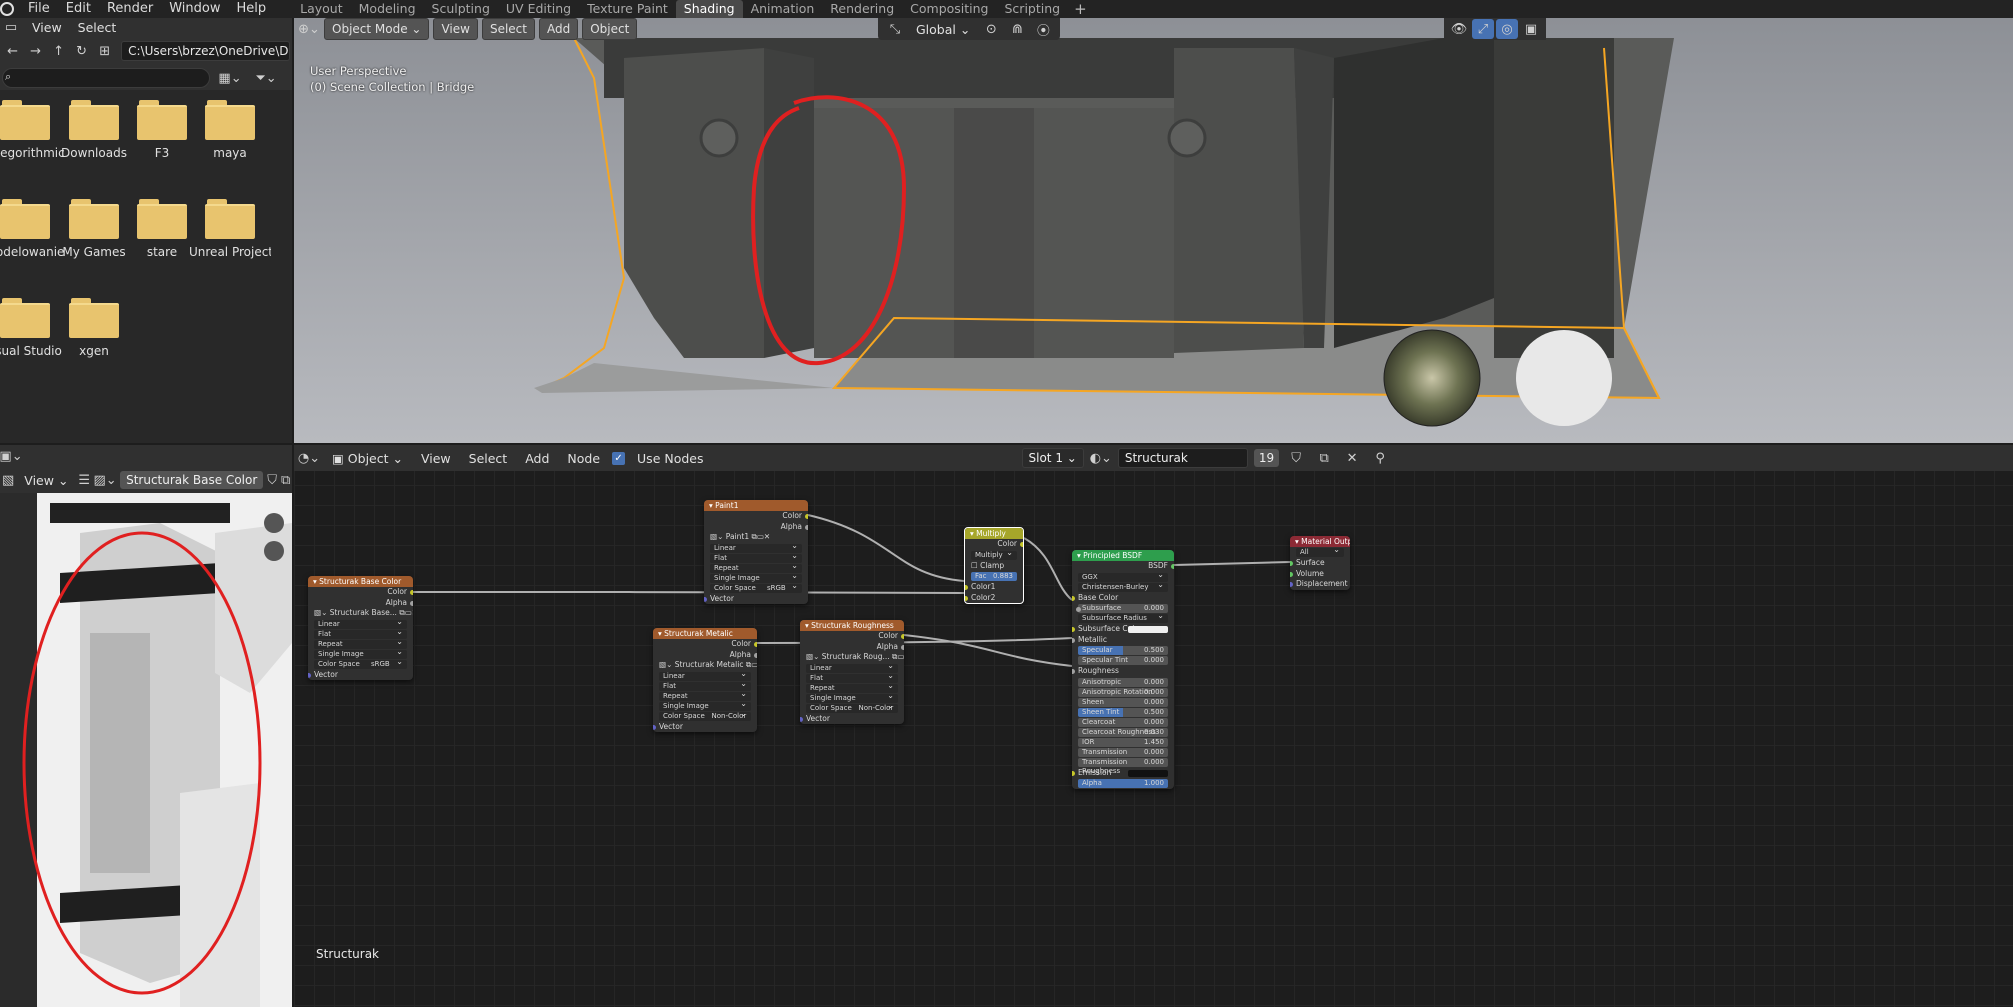 Image resolution: width=2013 pixels, height=1007 pixels. I want to click on node-header: ▾ Paint1, so click(756, 505).